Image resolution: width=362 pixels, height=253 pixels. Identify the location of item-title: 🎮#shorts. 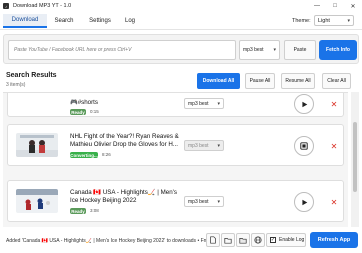
(84, 102).